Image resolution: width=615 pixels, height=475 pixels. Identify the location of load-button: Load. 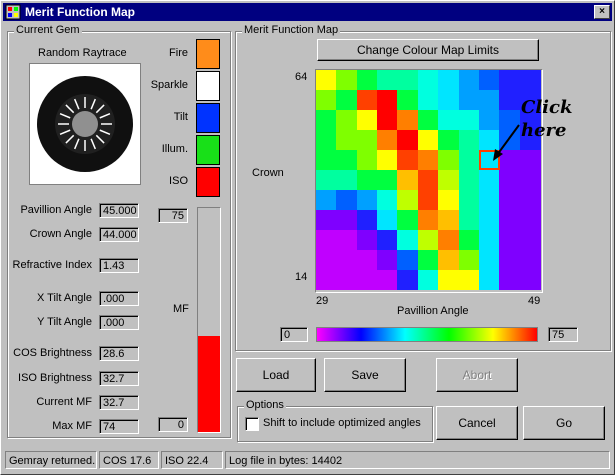
(276, 375).